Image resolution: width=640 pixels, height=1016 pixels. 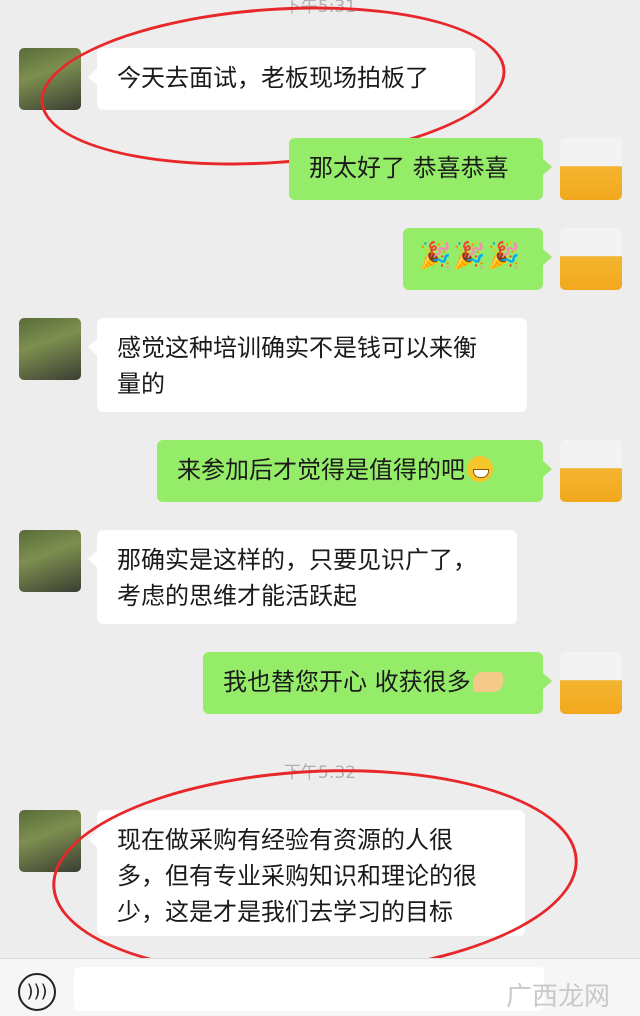 What do you see at coordinates (237, 596) in the screenshot?
I see `message-text-line: 考虑的思维才能活跃起` at bounding box center [237, 596].